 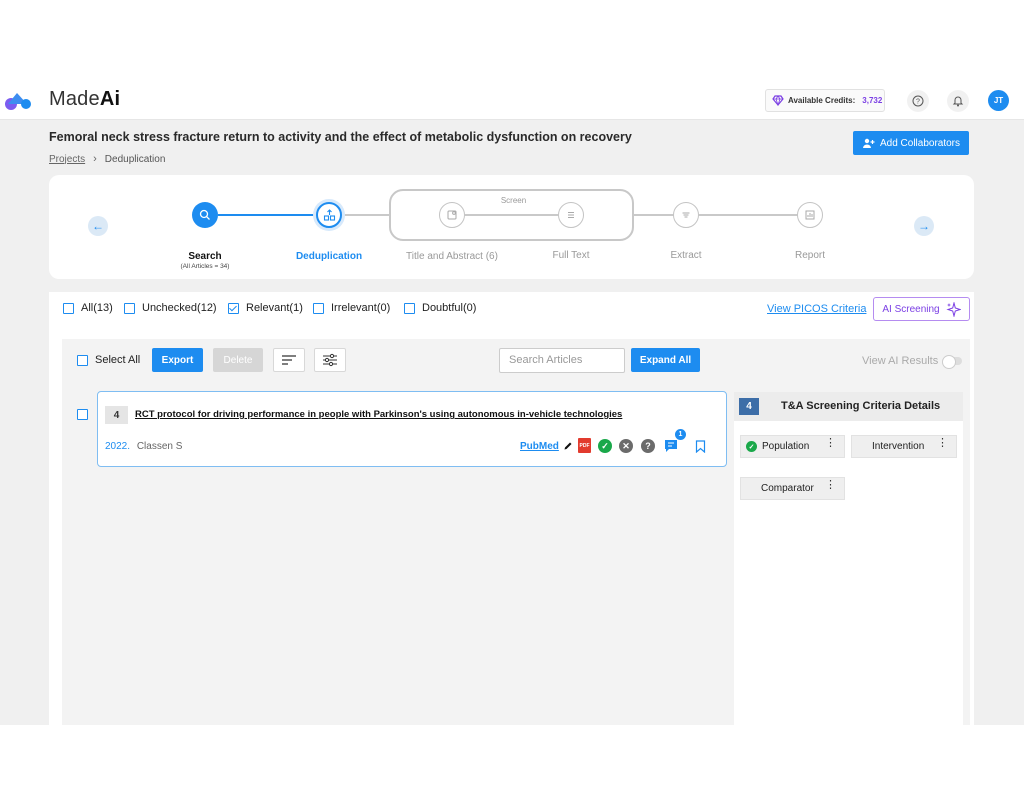 I want to click on bookmark-icon, so click(x=700, y=446).